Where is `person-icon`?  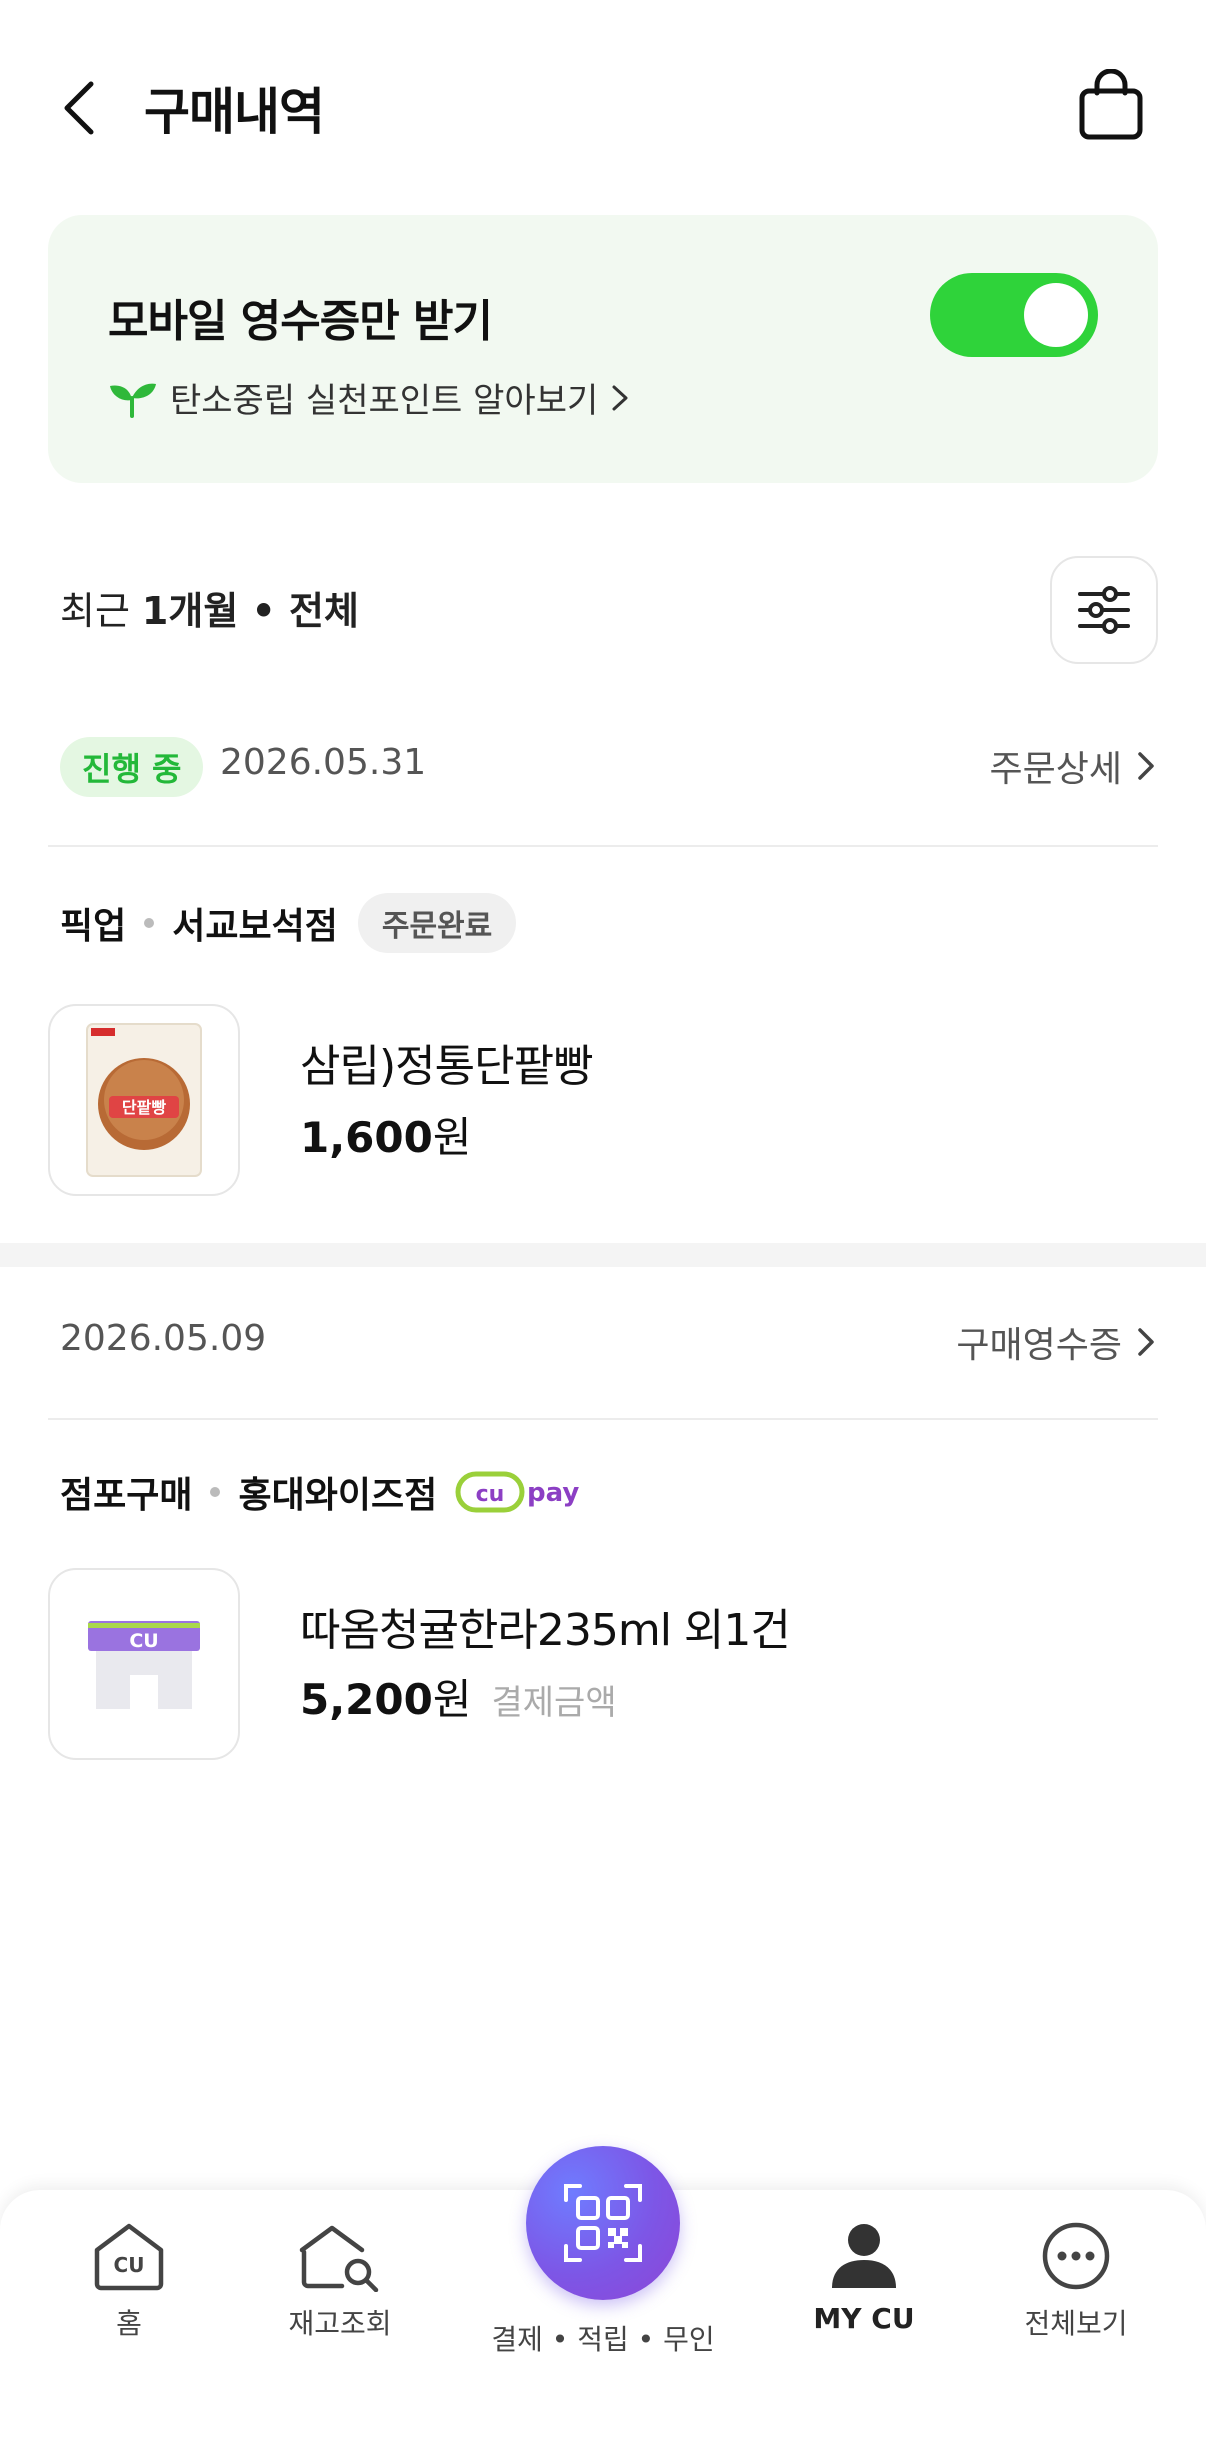 person-icon is located at coordinates (864, 2256).